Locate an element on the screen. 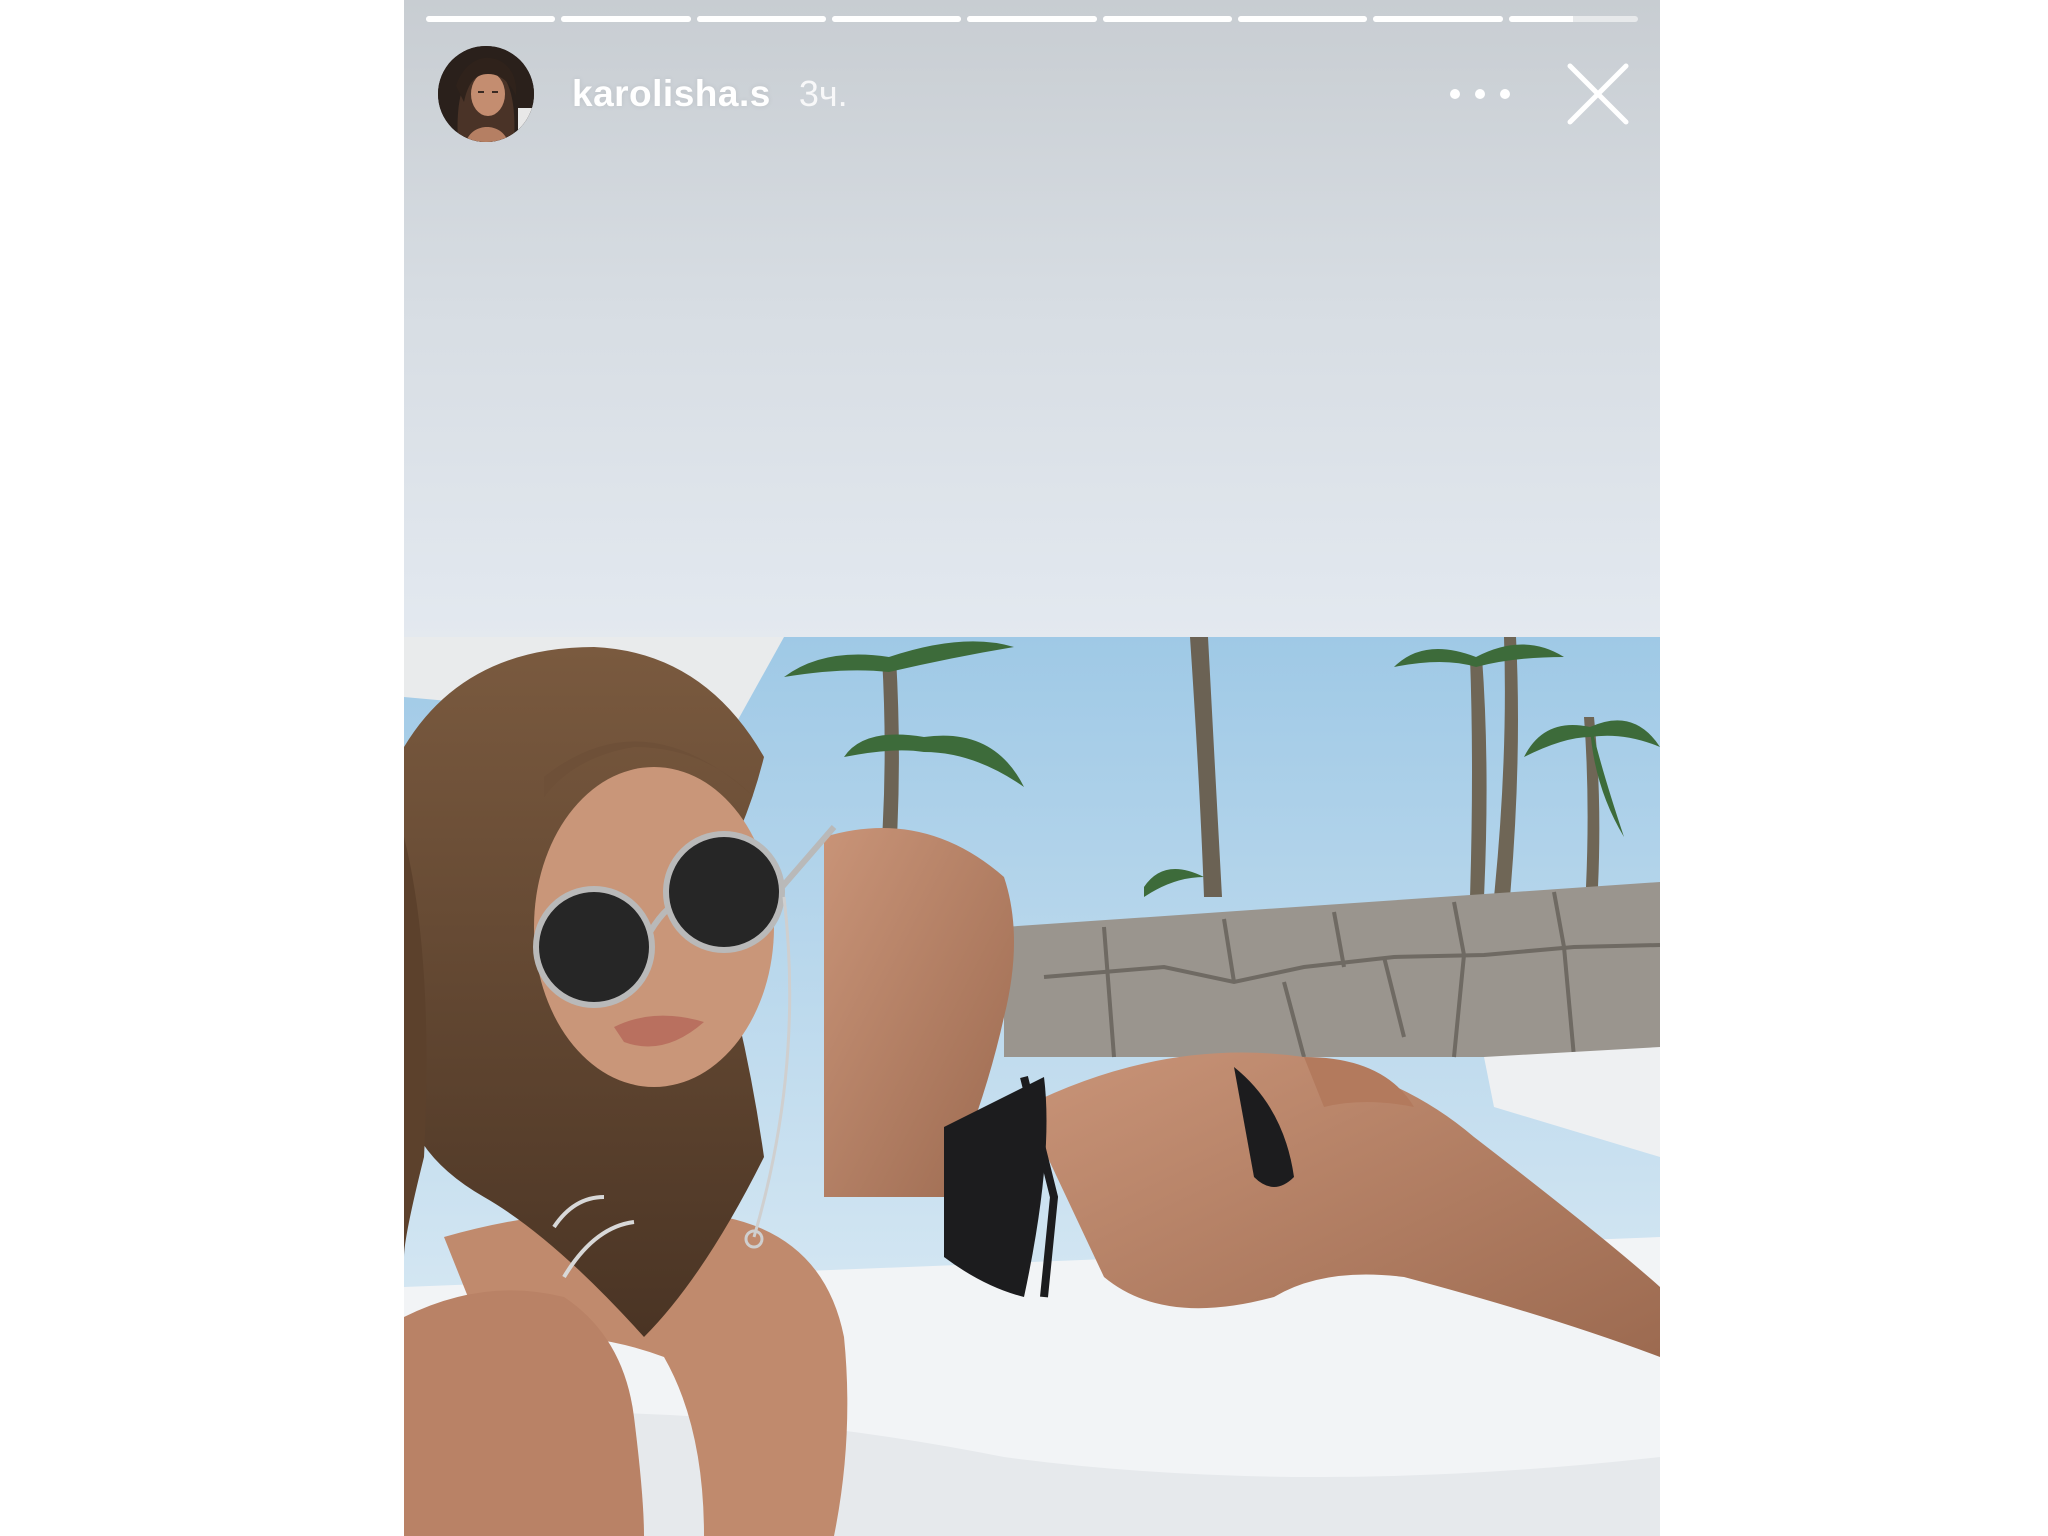 This screenshot has width=2048, height=1536. avatar is located at coordinates (486, 94).